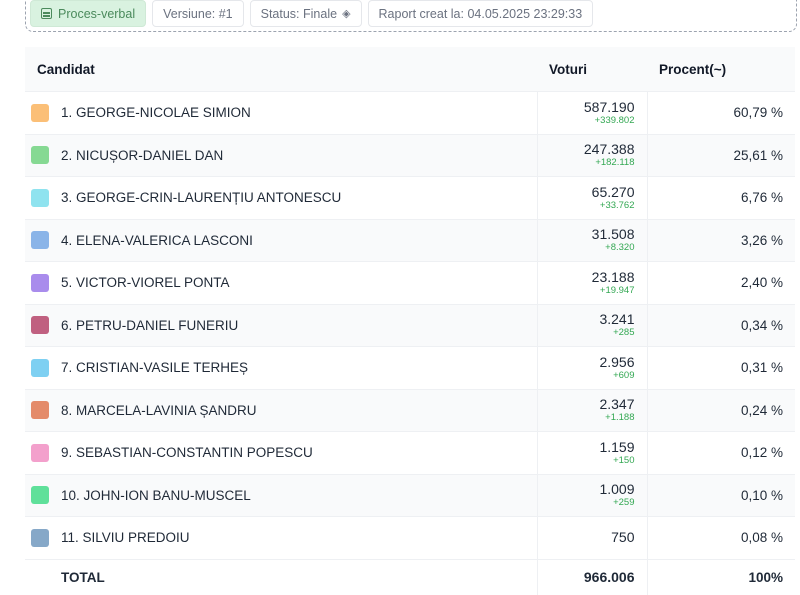  Describe the element at coordinates (278, 410) in the screenshot. I see `candidate: 8. MARCELA-LAVINIA ȘANDRU` at that location.